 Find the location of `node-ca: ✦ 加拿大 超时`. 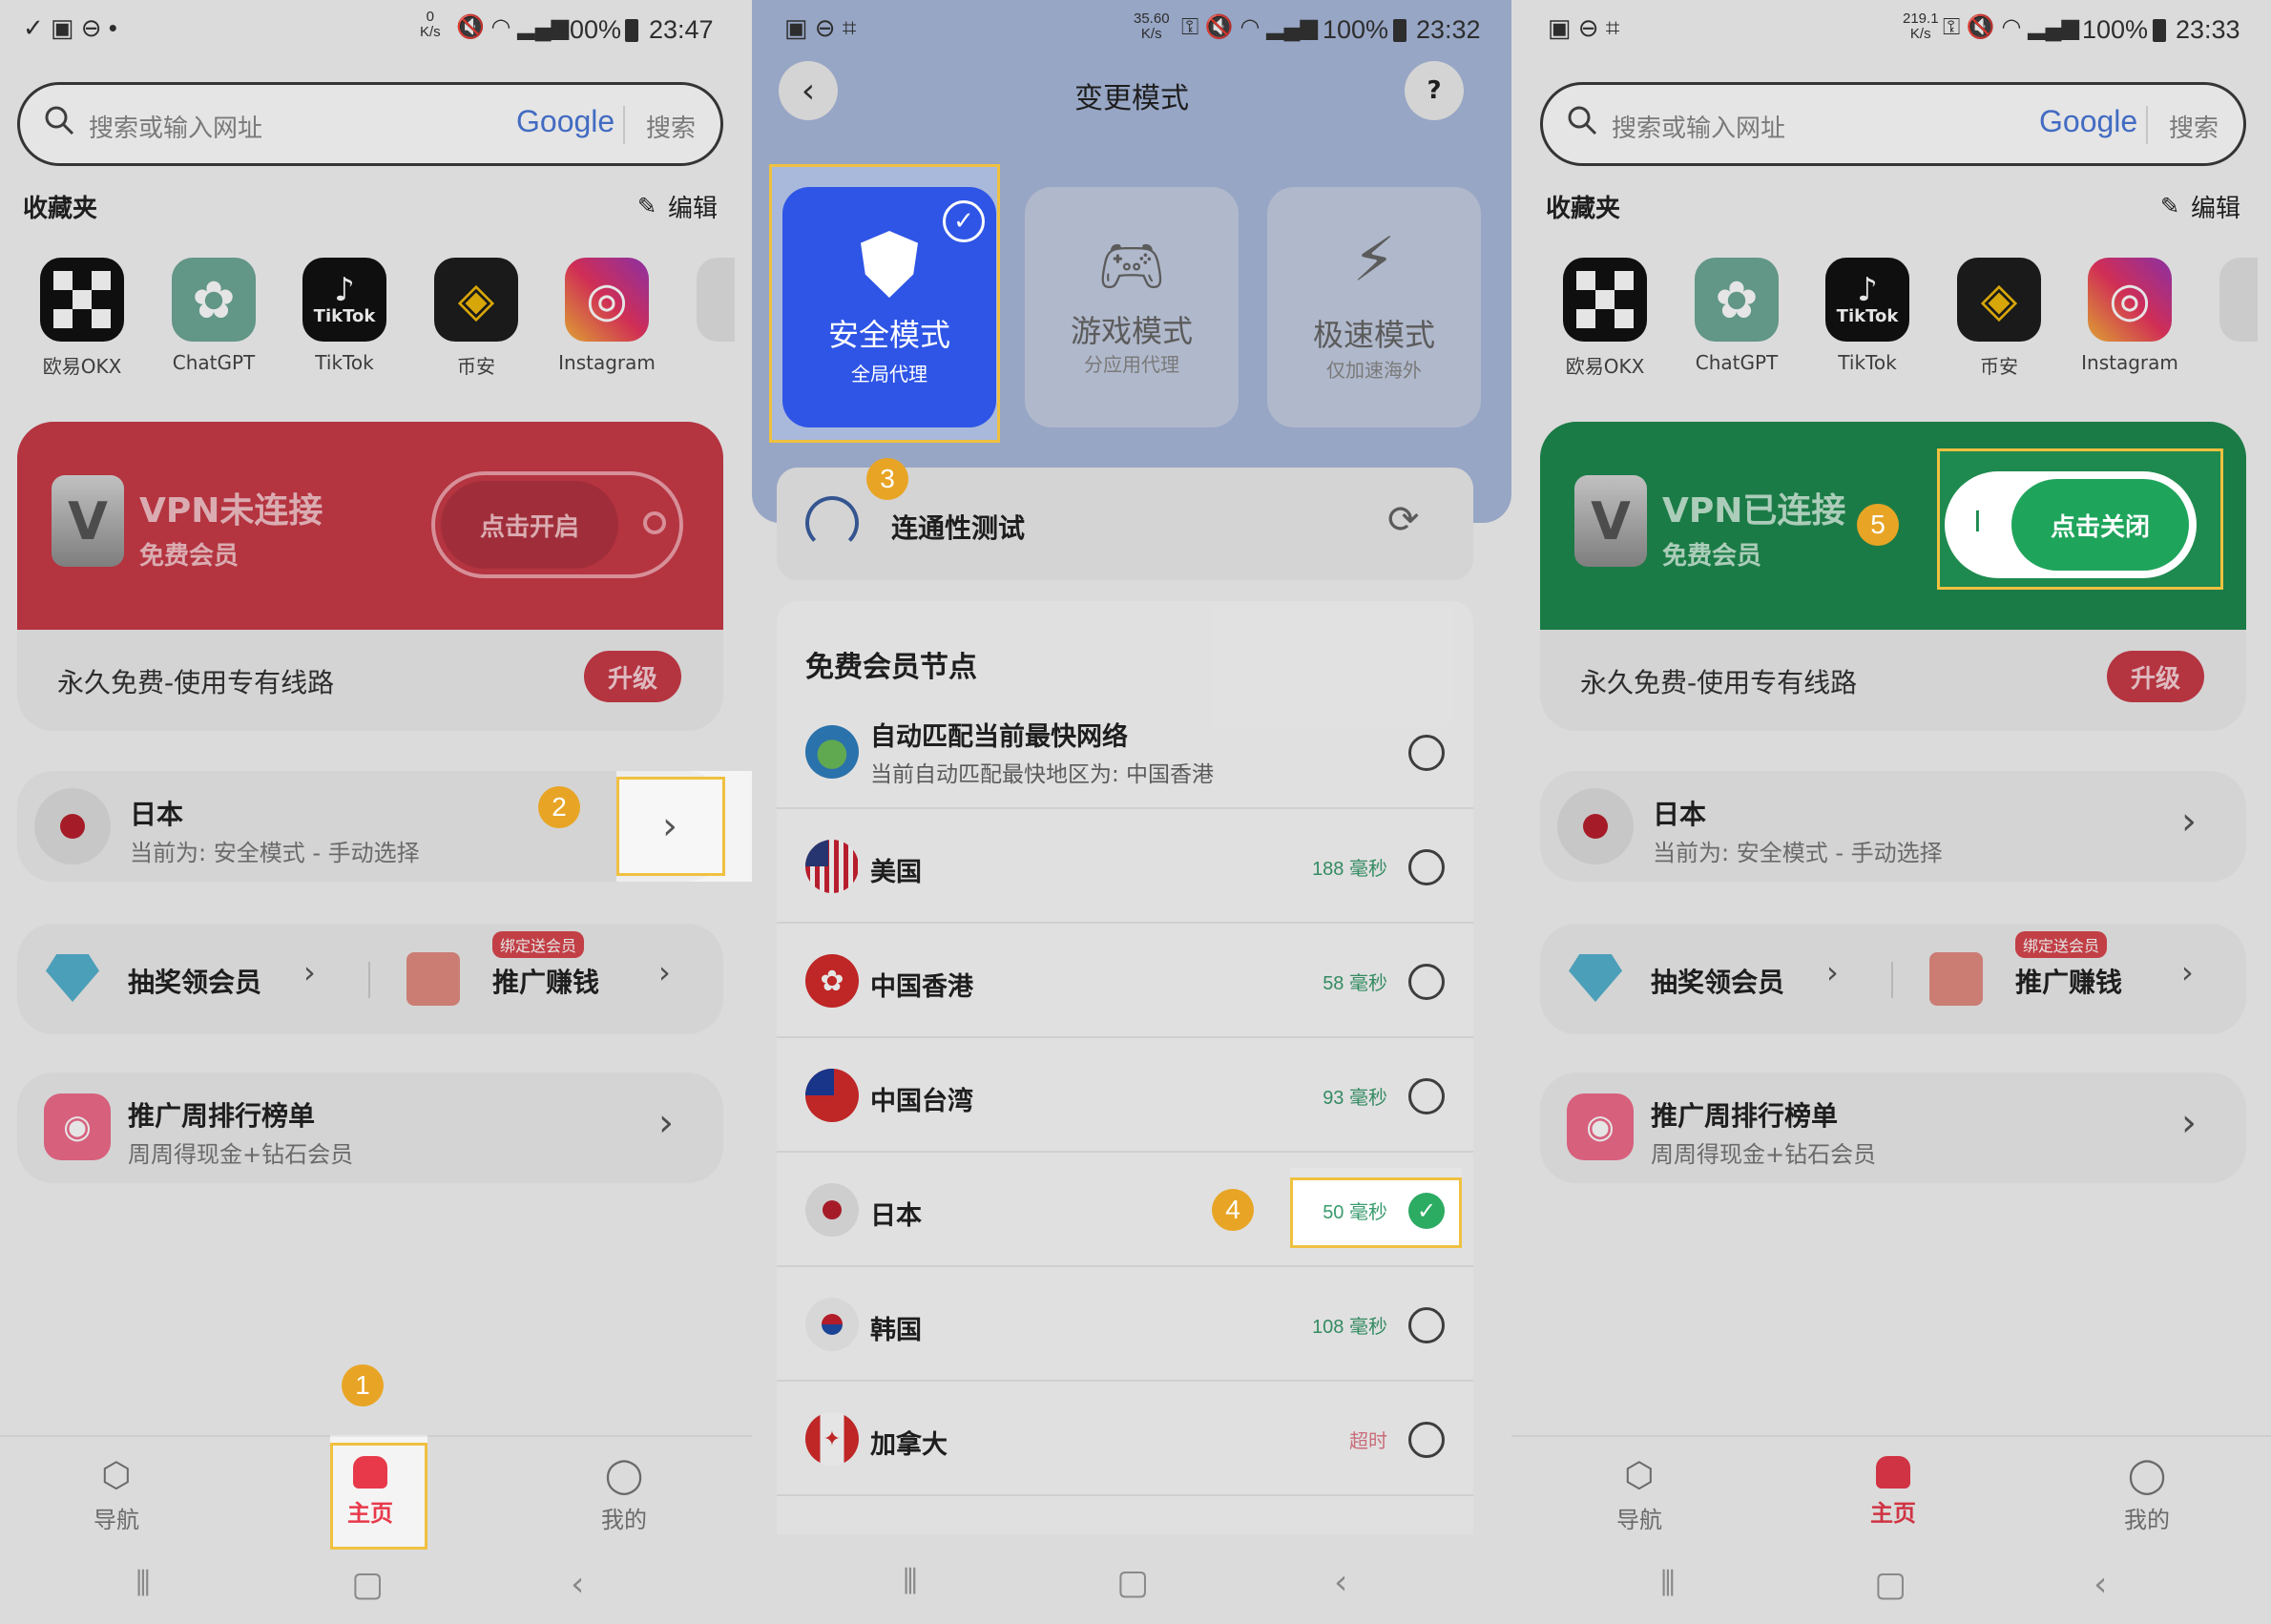

node-ca: ✦ 加拿大 超时 is located at coordinates (1125, 1439).